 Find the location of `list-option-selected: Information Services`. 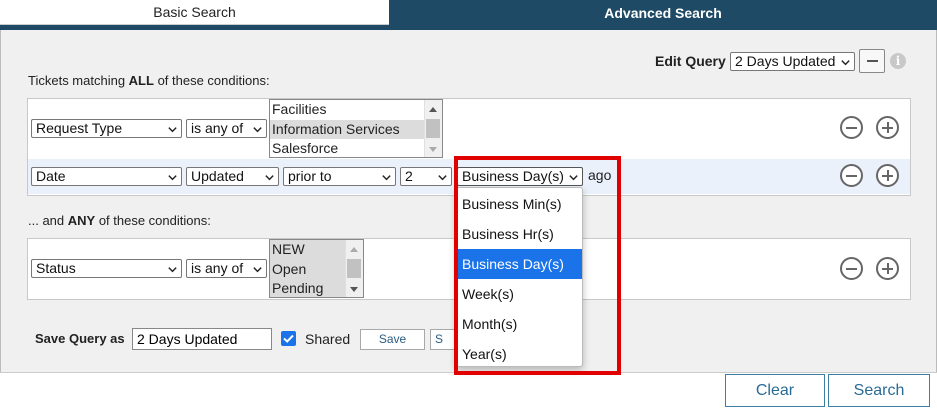

list-option-selected: Information Services is located at coordinates (356, 129).